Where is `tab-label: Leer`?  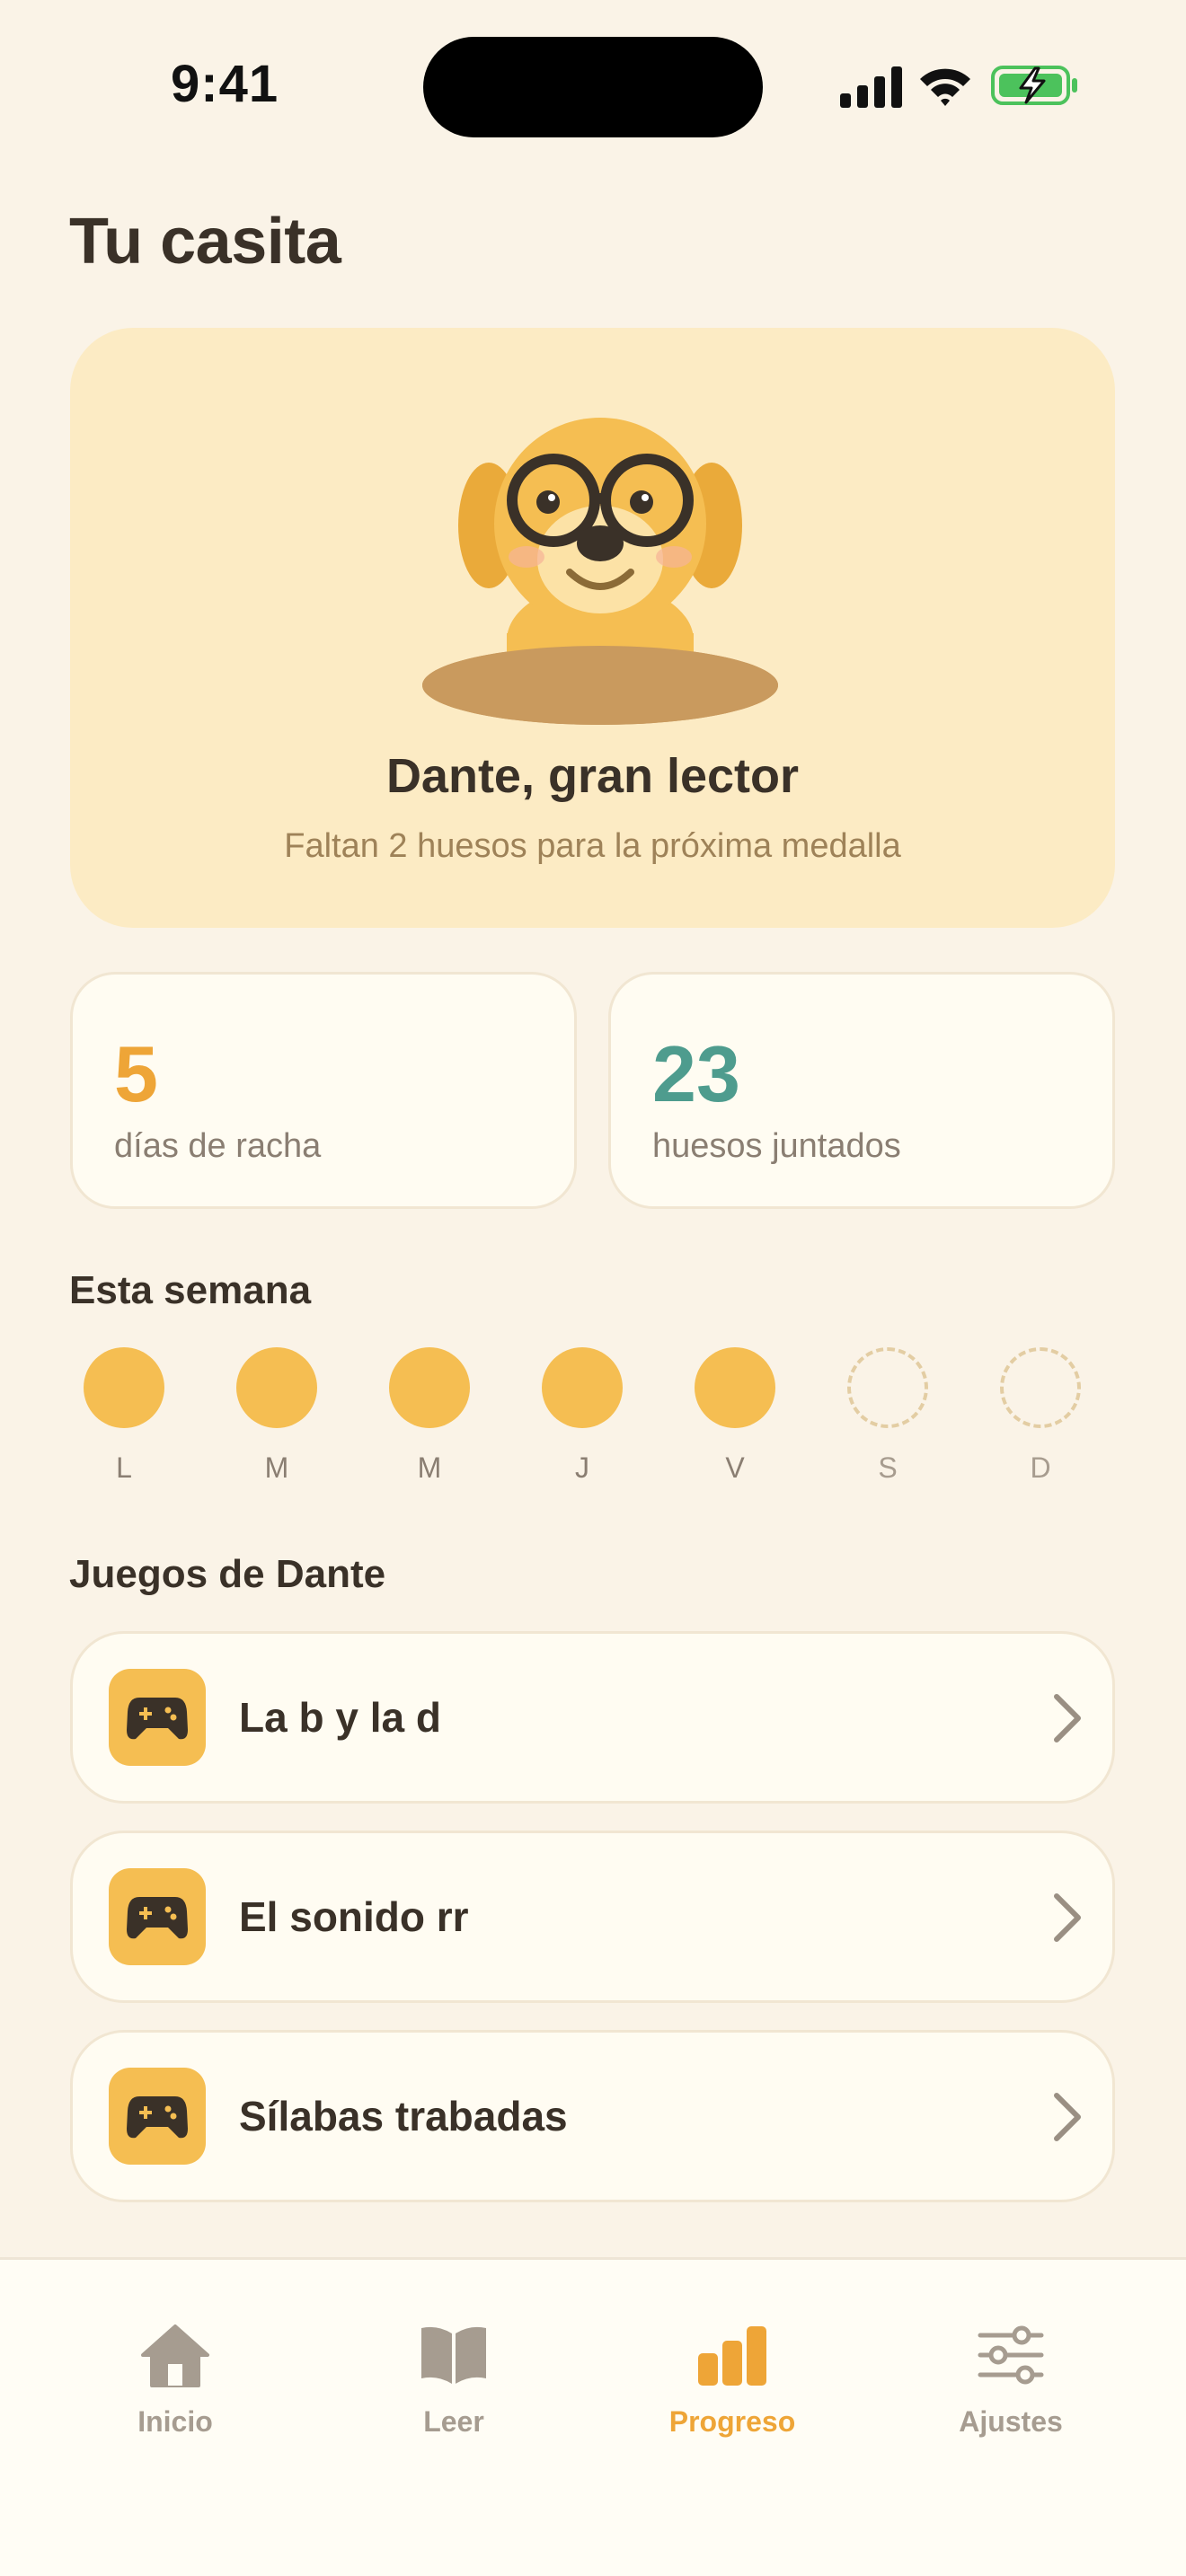 tab-label: Leer is located at coordinates (453, 2421).